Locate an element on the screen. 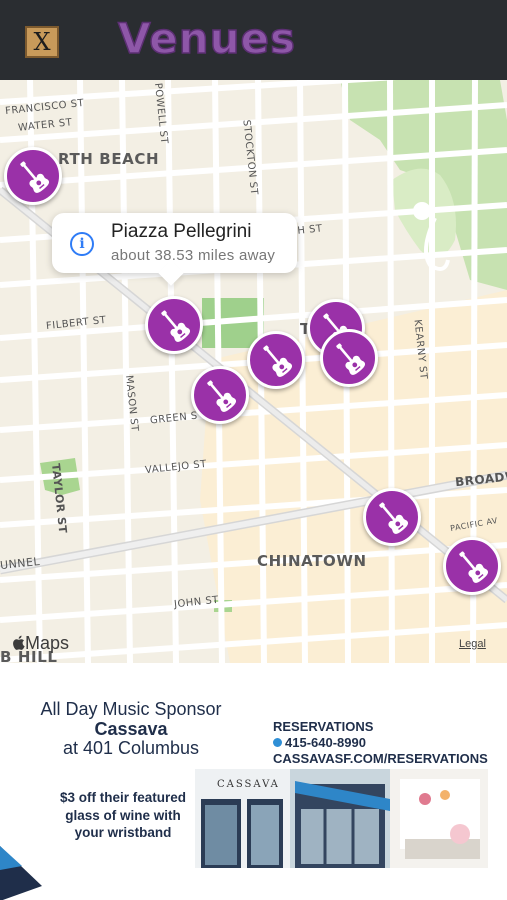 This screenshot has height=900, width=507. district-label: RTH BEACH is located at coordinates (109, 159).